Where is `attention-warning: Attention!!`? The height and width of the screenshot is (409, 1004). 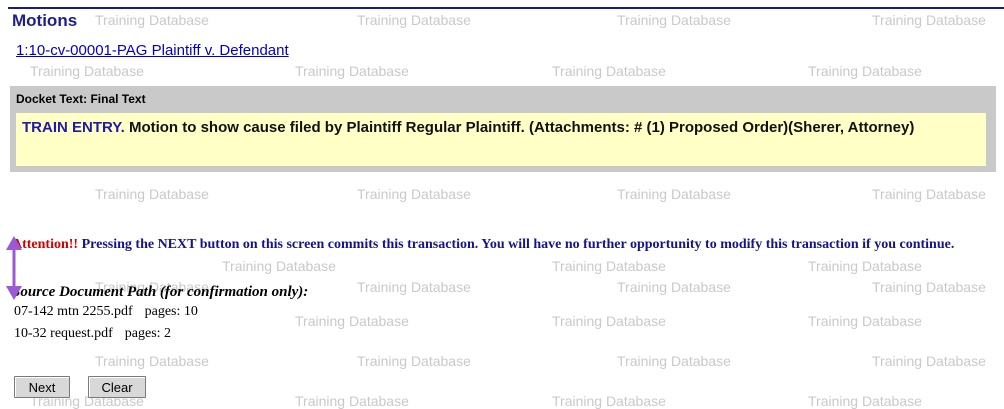
attention-warning: Attention!! is located at coordinates (45, 244).